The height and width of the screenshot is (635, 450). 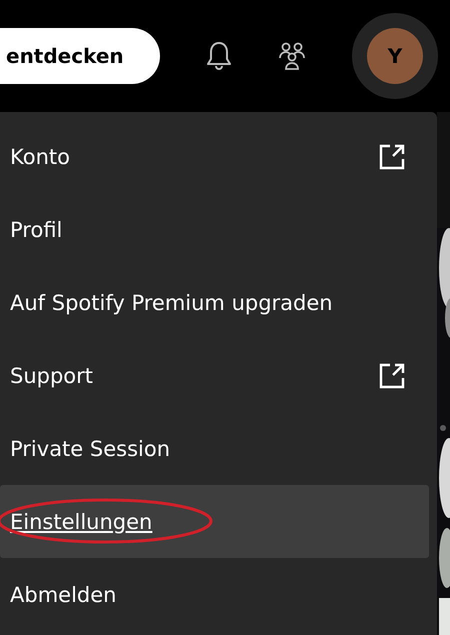 I want to click on menu-item: Private Session, so click(x=214, y=448).